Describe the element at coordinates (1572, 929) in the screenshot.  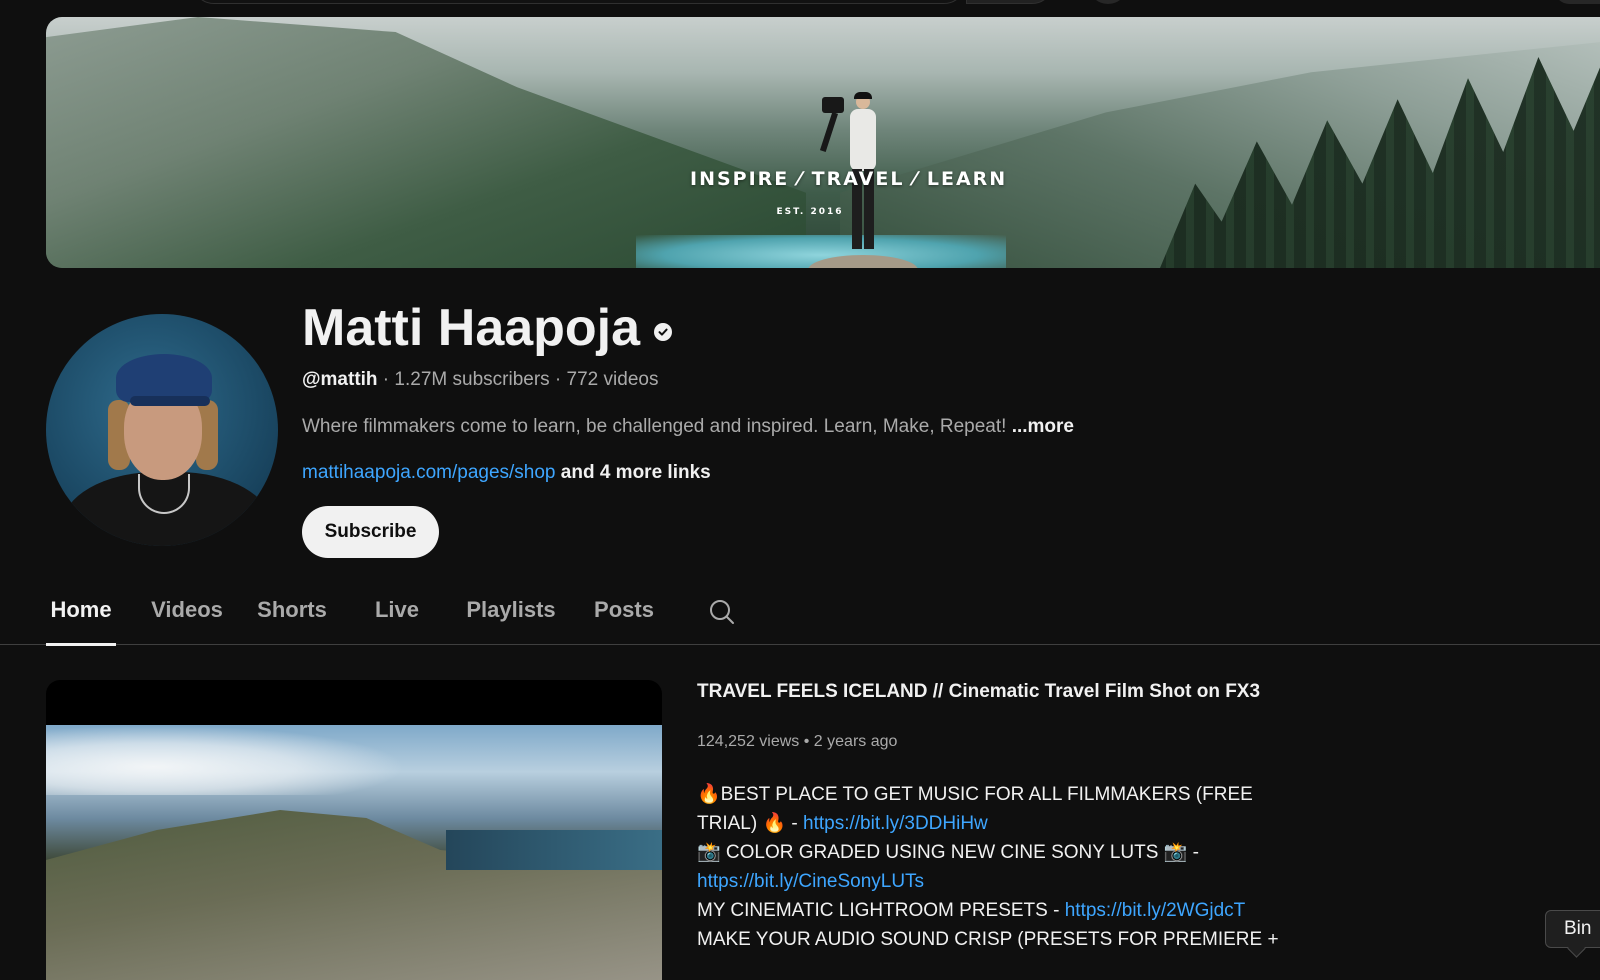
I see `tooltip: Bin` at that location.